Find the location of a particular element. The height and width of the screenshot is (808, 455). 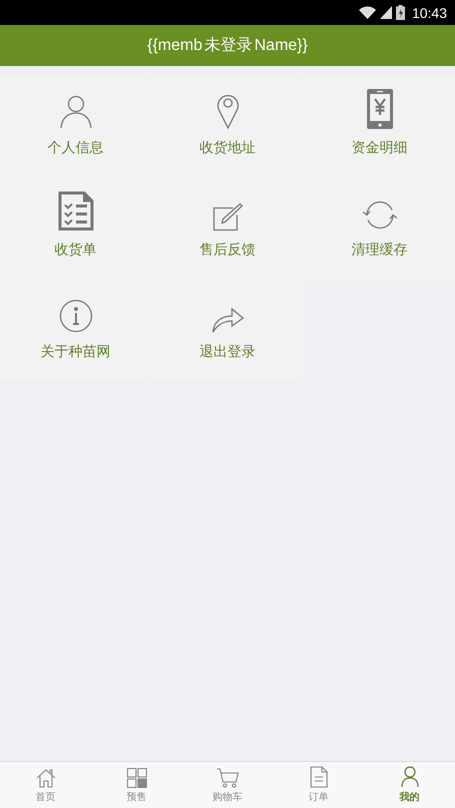

info-icon is located at coordinates (75, 316).